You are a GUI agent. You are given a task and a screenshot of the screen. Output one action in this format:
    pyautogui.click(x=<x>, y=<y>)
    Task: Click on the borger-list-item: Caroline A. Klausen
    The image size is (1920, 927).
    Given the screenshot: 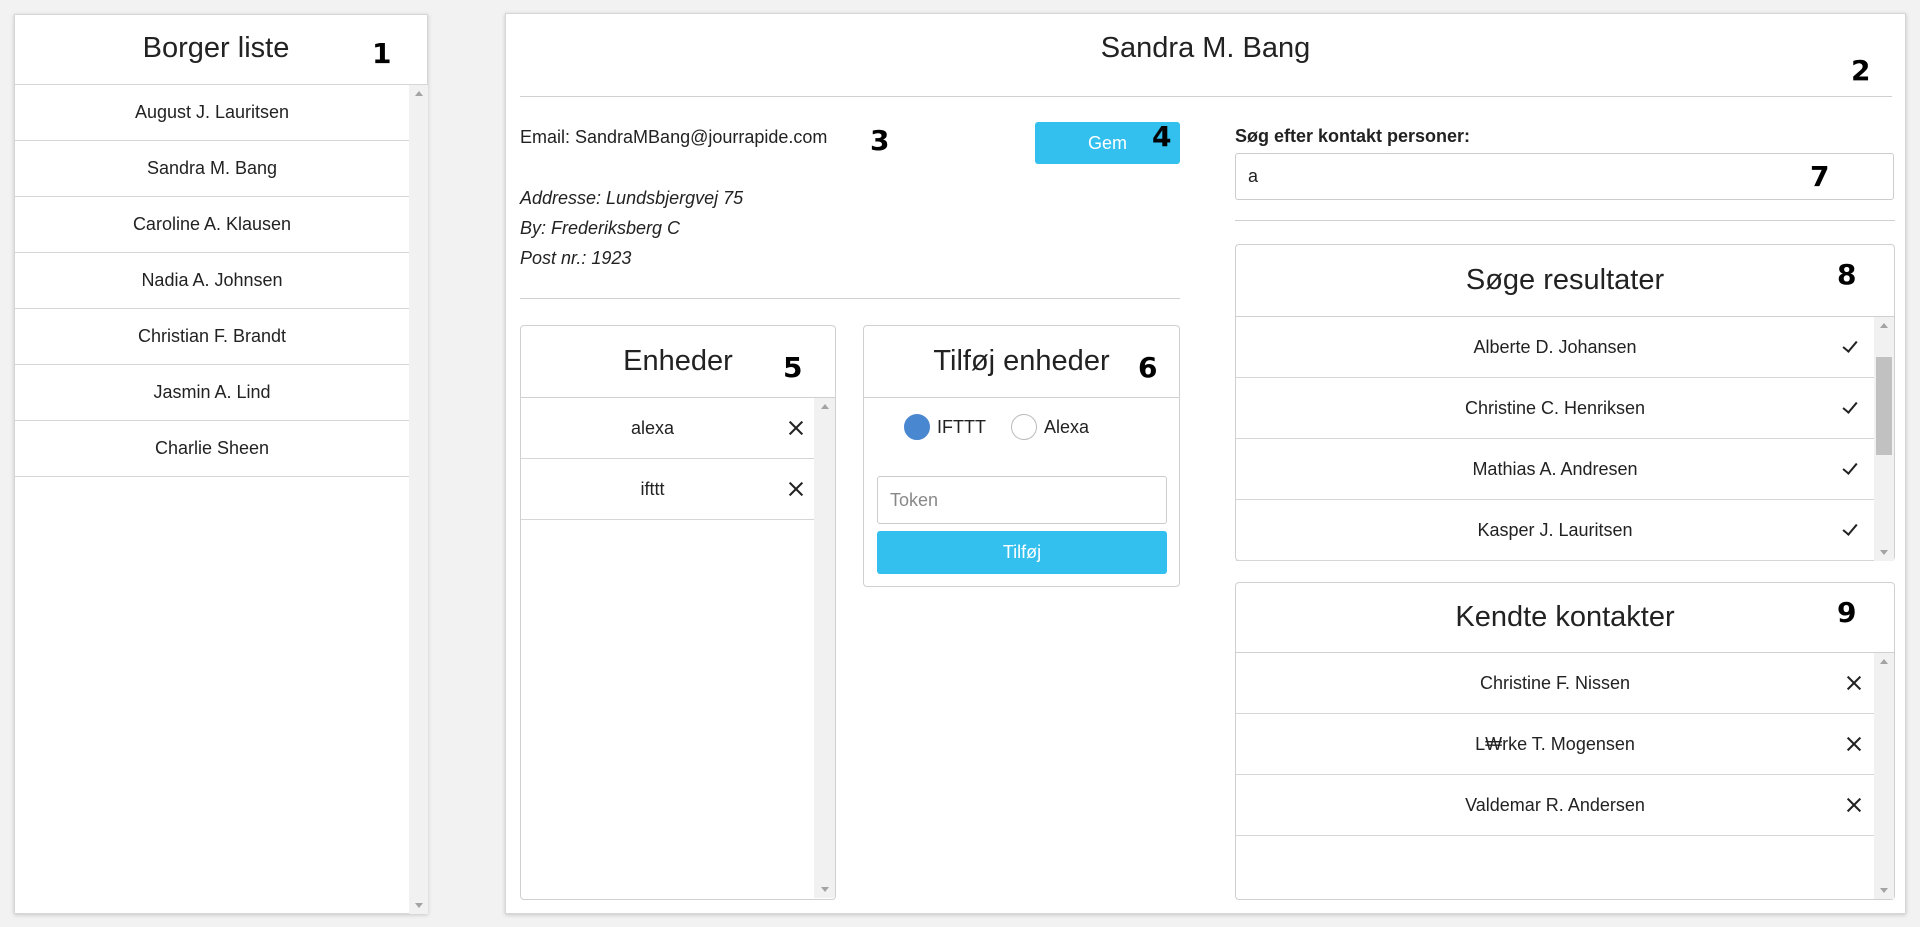 What is the action you would take?
    pyautogui.click(x=212, y=225)
    